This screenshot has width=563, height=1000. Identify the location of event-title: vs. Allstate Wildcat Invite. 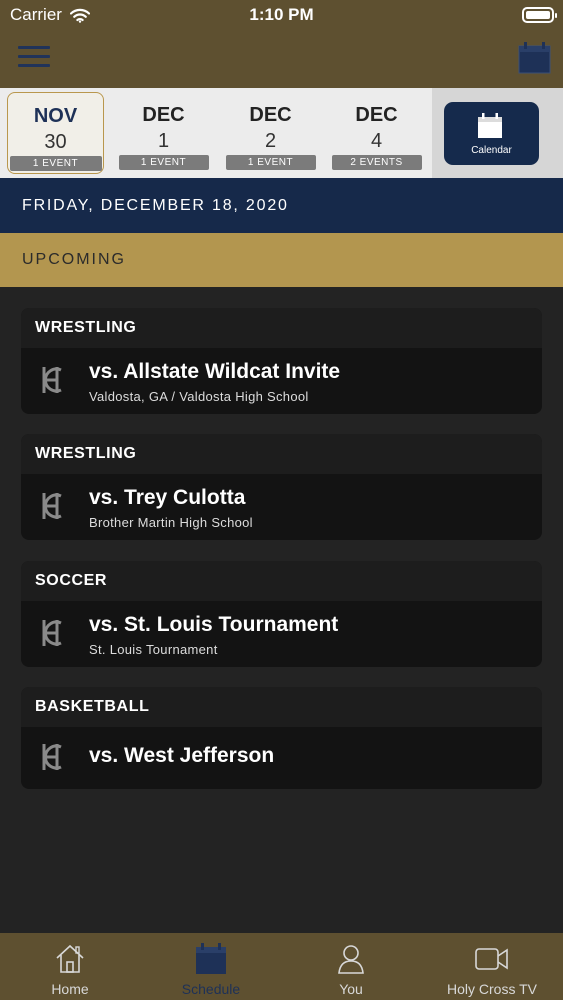
(215, 371).